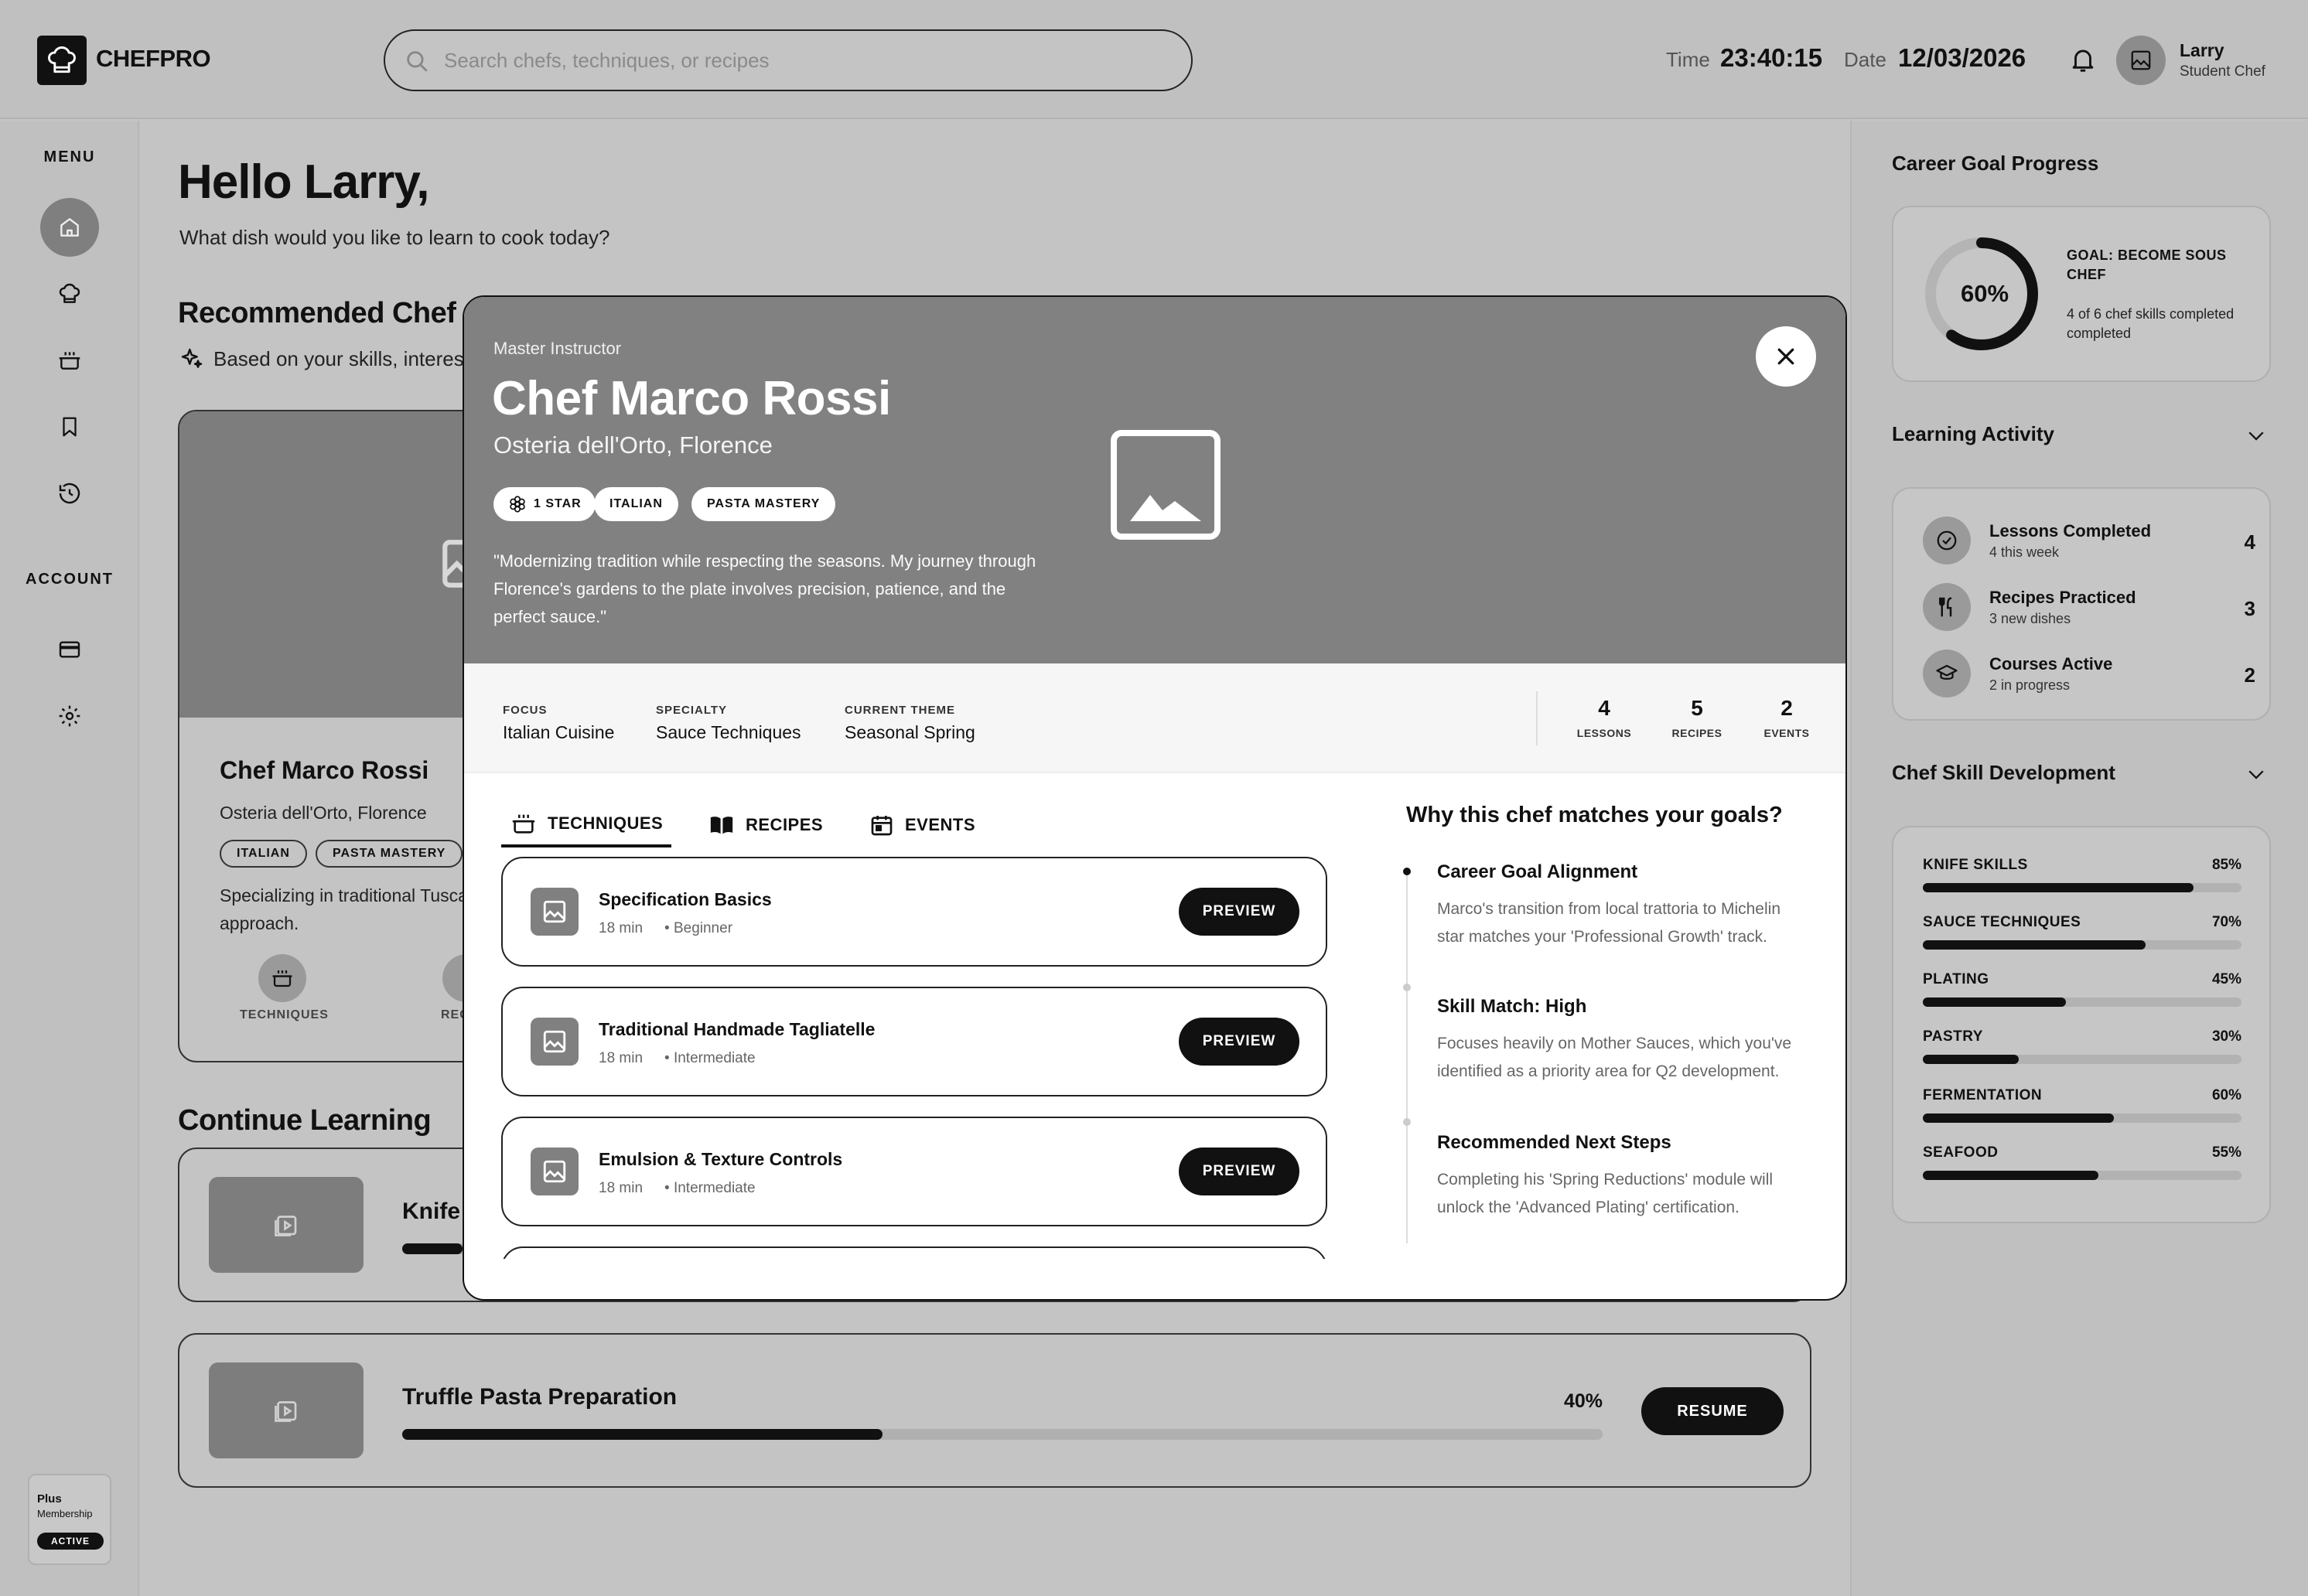 This screenshot has height=1596, width=2308. What do you see at coordinates (2141, 60) in the screenshot?
I see `avatar` at bounding box center [2141, 60].